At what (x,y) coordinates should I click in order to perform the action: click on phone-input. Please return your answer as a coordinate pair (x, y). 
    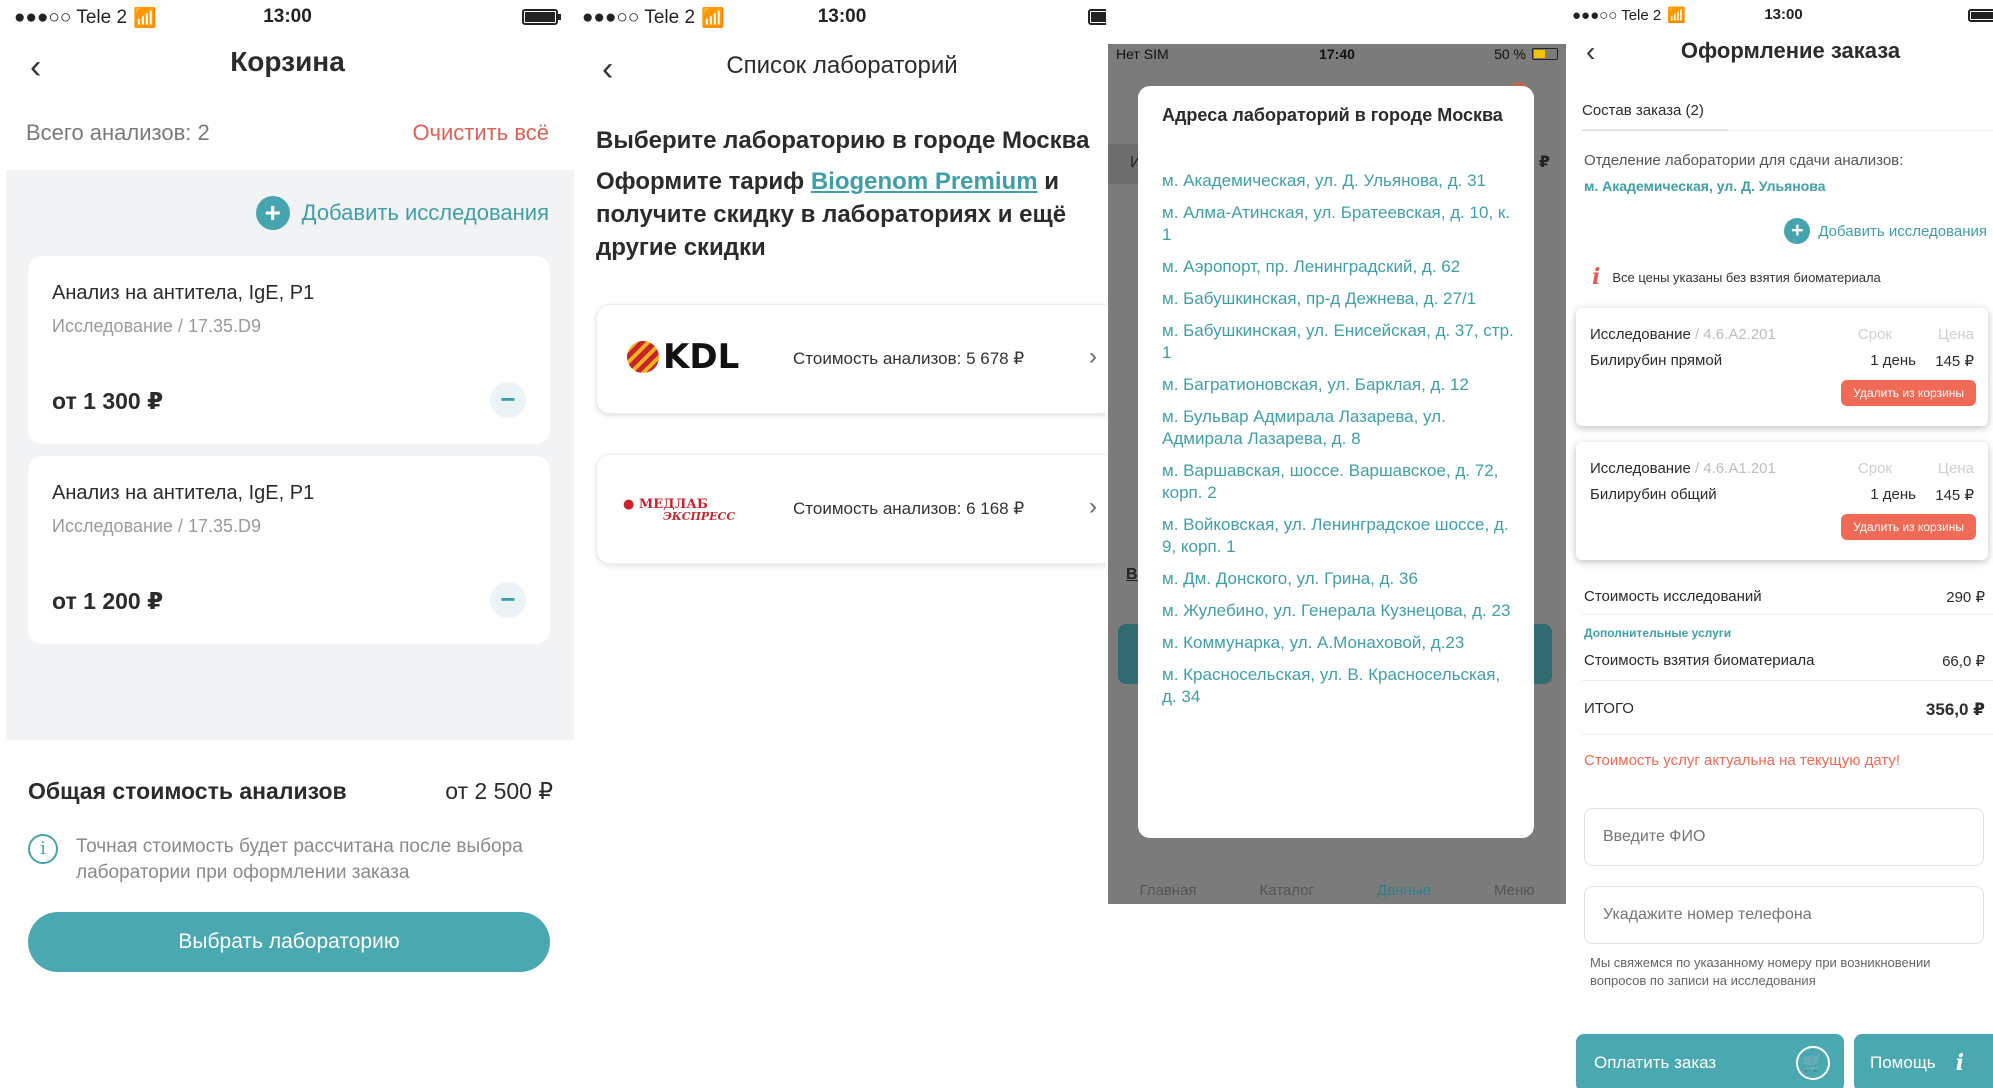
    Looking at the image, I should click on (1784, 915).